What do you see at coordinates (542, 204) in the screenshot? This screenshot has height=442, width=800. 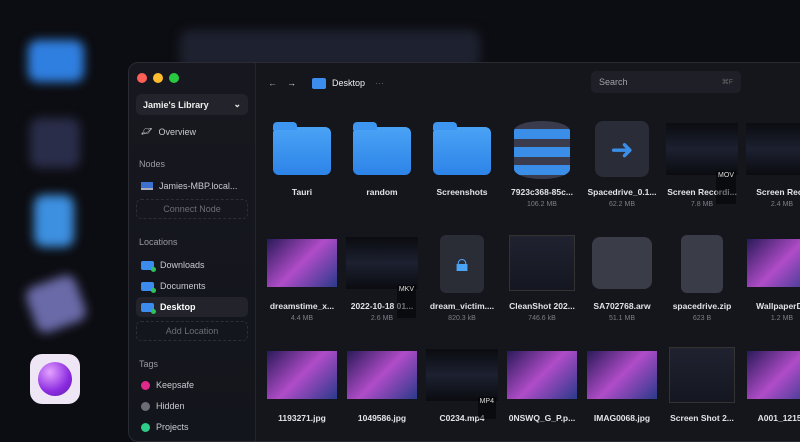 I see `file-size: 106.2 MB` at bounding box center [542, 204].